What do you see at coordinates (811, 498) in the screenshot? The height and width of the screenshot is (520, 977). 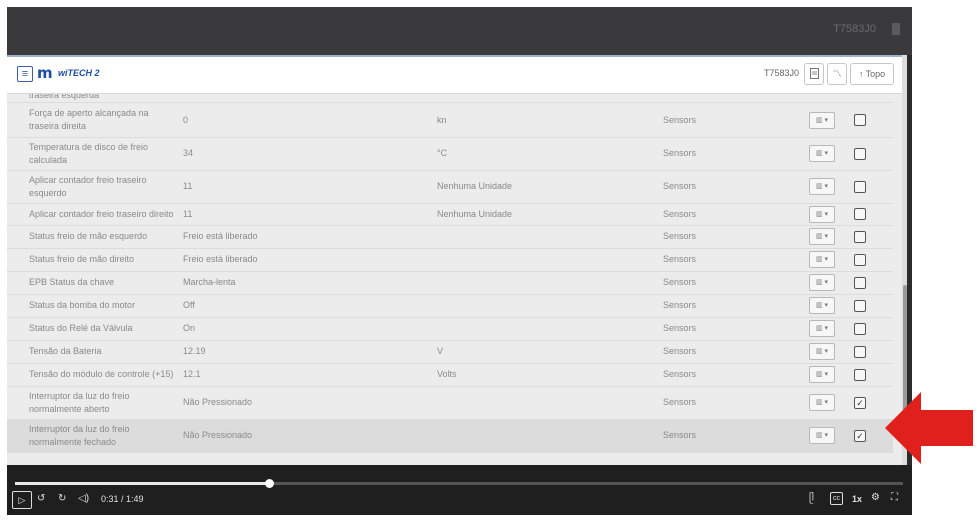 I see `accessibility-icon: ᥫ` at bounding box center [811, 498].